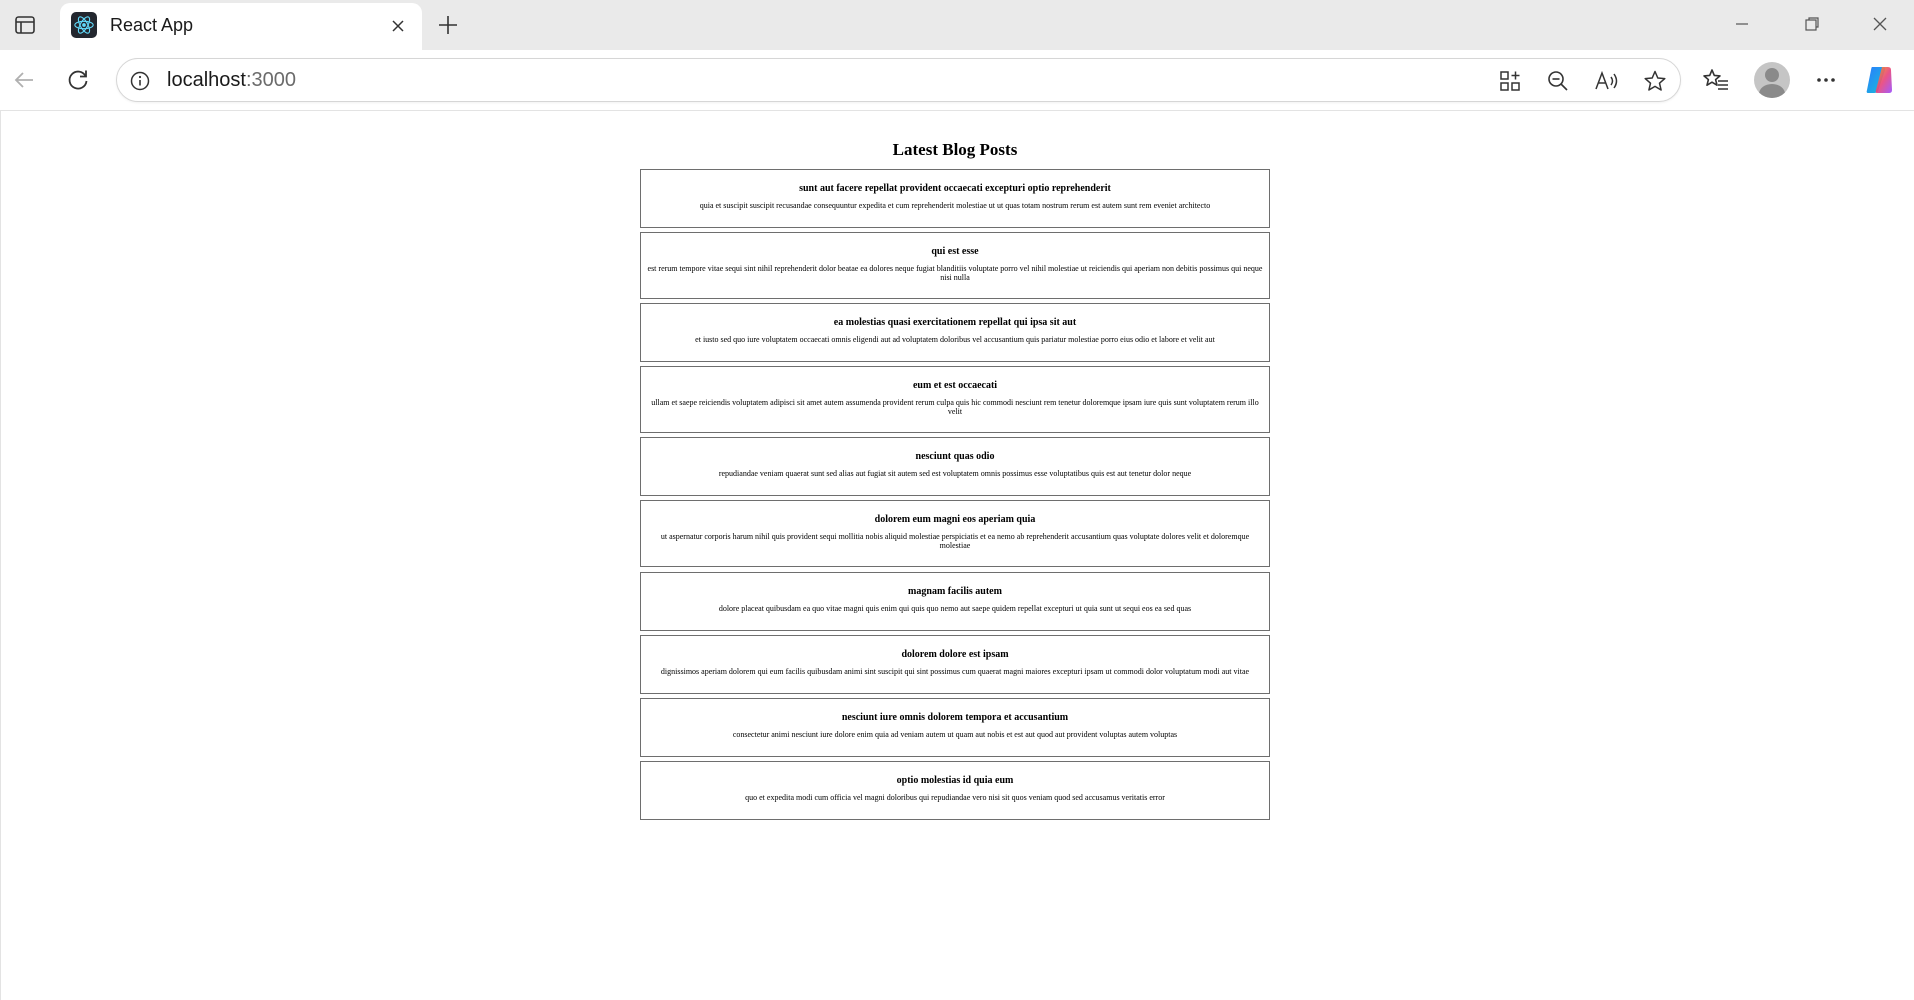 The height and width of the screenshot is (1000, 1914). Describe the element at coordinates (1772, 91) in the screenshot. I see `avatar-body` at that location.